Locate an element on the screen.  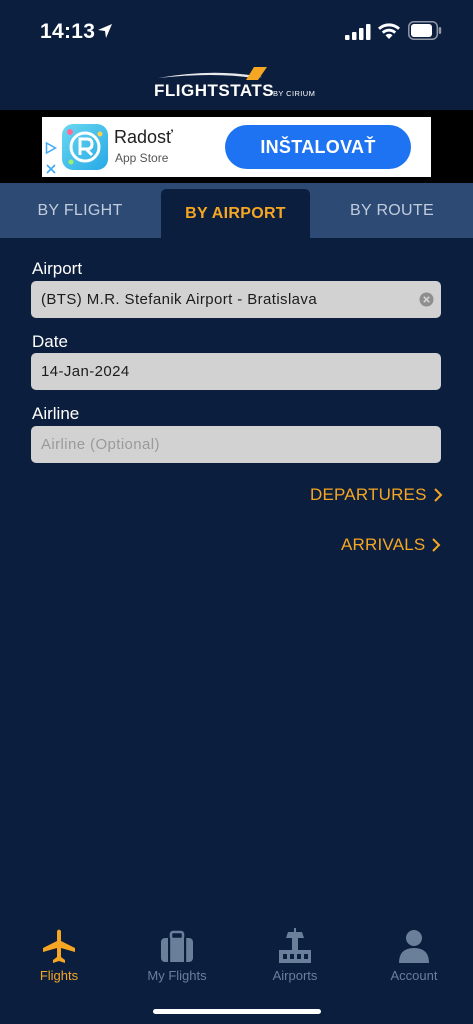
ad-install-button: INŠTALOVAŤ is located at coordinates (318, 147).